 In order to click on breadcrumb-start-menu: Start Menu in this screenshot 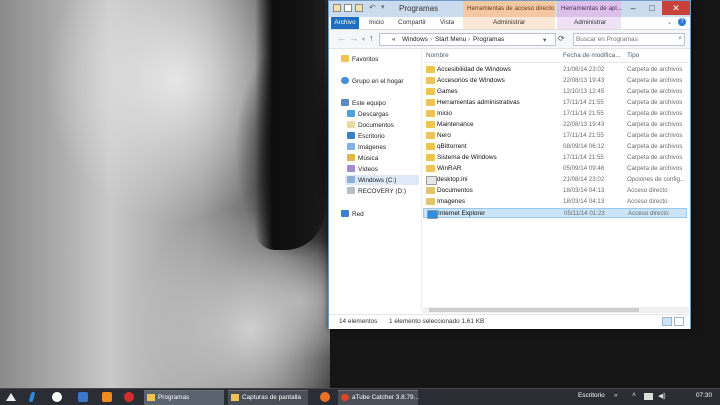, I will do `click(450, 39)`.